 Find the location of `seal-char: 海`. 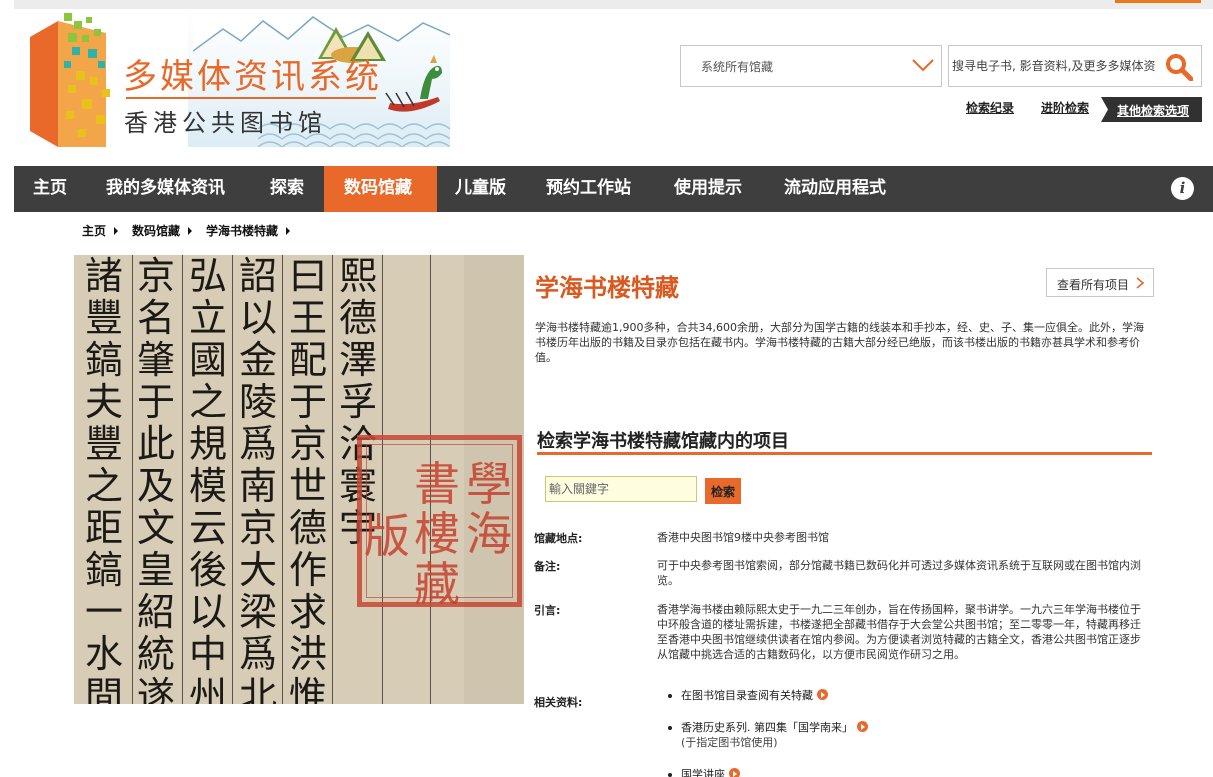

seal-char: 海 is located at coordinates (489, 534).